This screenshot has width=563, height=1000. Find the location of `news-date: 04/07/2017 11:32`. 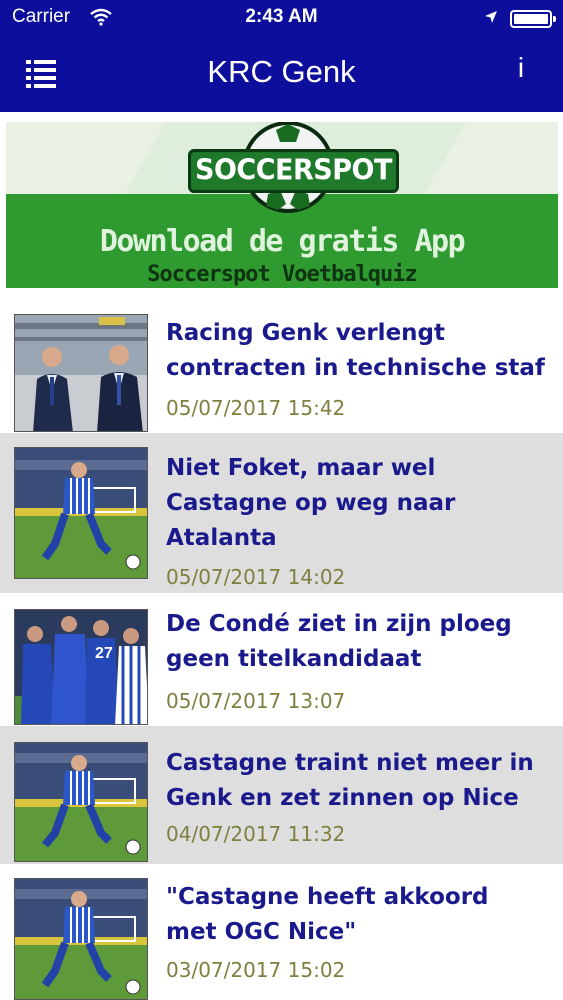

news-date: 04/07/2017 11:32 is located at coordinates (256, 834).